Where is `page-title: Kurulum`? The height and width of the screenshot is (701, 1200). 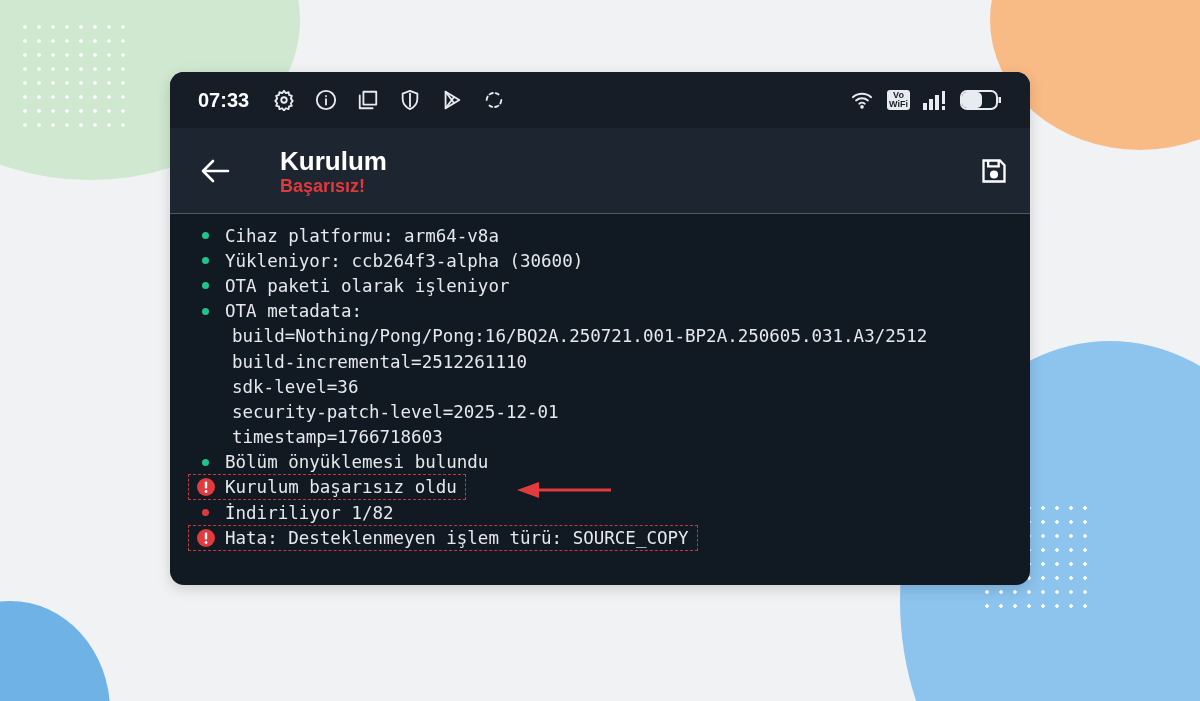 page-title: Kurulum is located at coordinates (333, 160).